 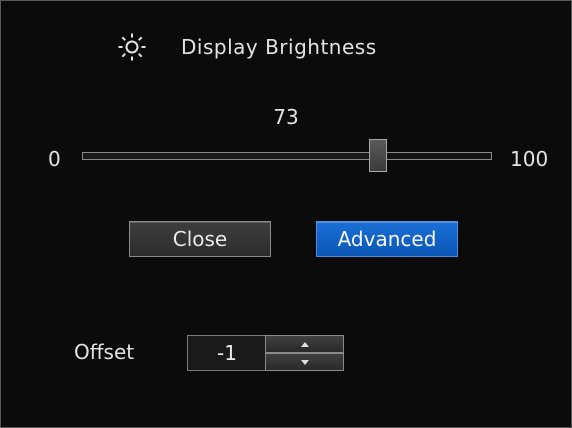 I want to click on brightness-value-readout: 73, so click(x=286, y=117).